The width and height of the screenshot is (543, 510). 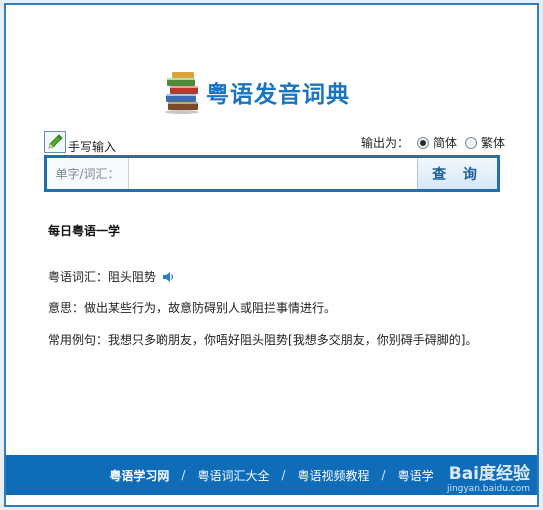 I want to click on handwrite-label: 手写输入, so click(x=92, y=147).